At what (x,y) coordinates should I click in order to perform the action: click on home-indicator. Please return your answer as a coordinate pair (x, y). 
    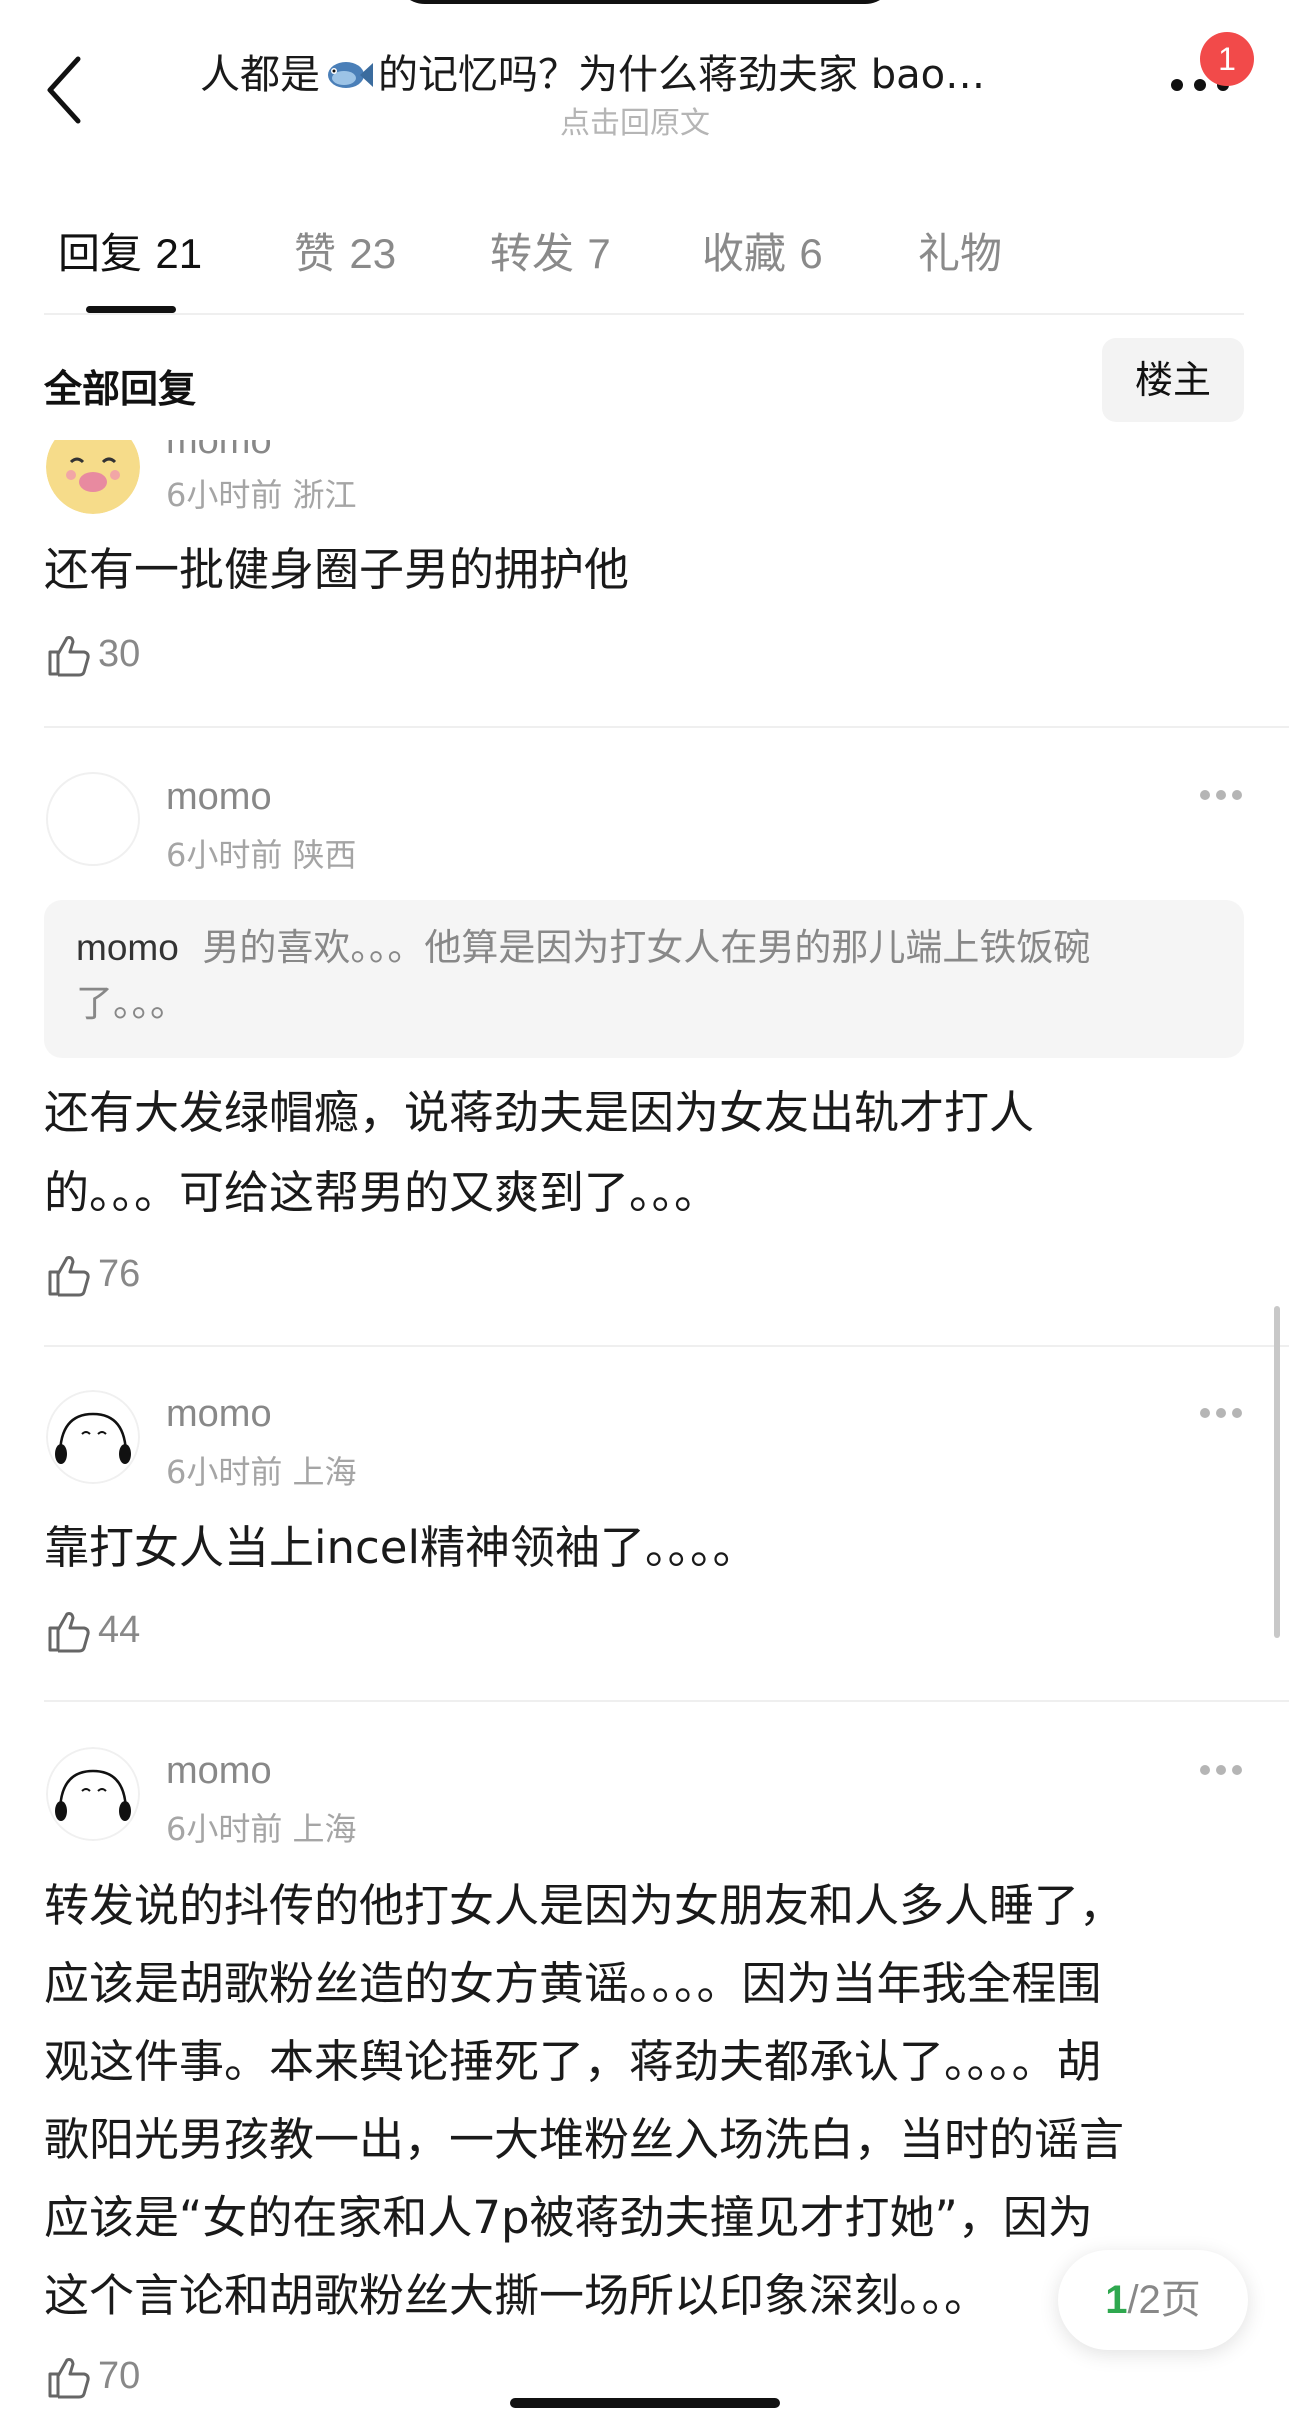
    Looking at the image, I should click on (645, 2403).